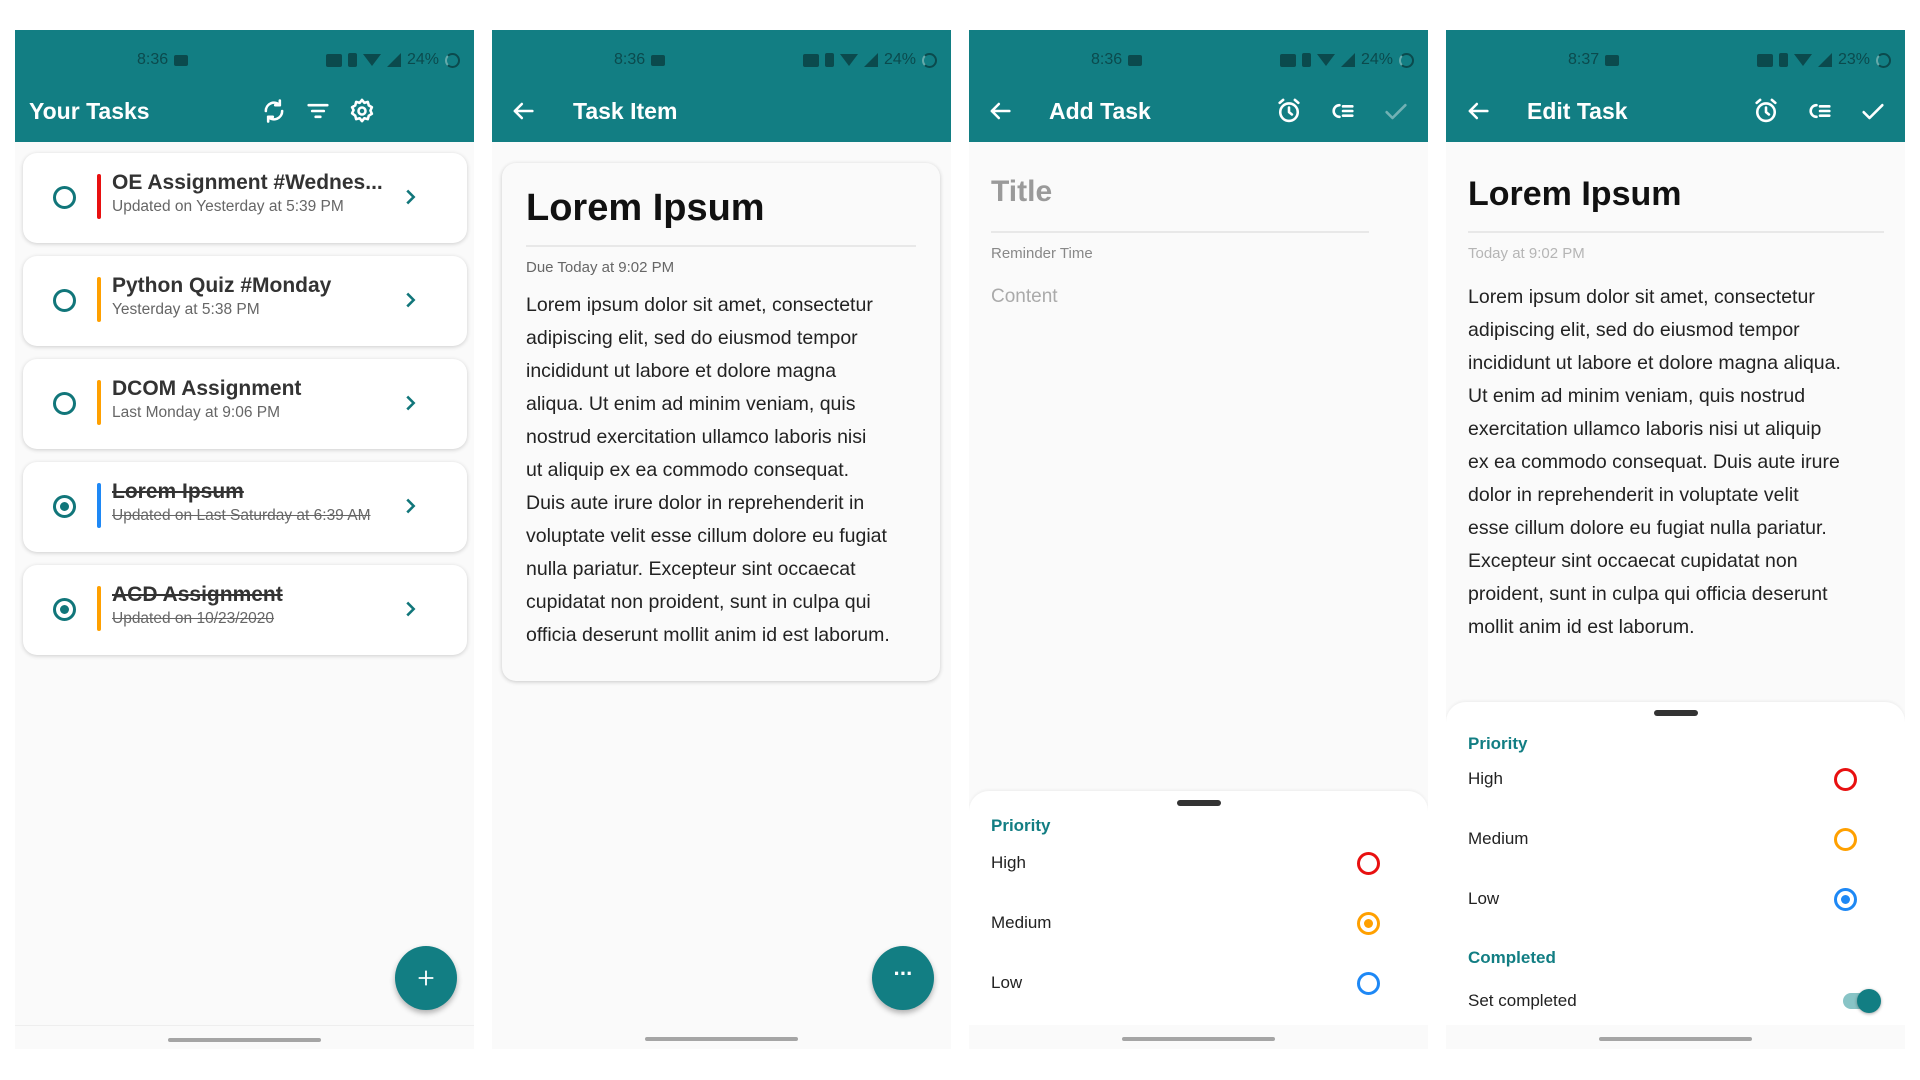 The height and width of the screenshot is (1080, 1920). What do you see at coordinates (1021, 192) in the screenshot?
I see `title-input: Title` at bounding box center [1021, 192].